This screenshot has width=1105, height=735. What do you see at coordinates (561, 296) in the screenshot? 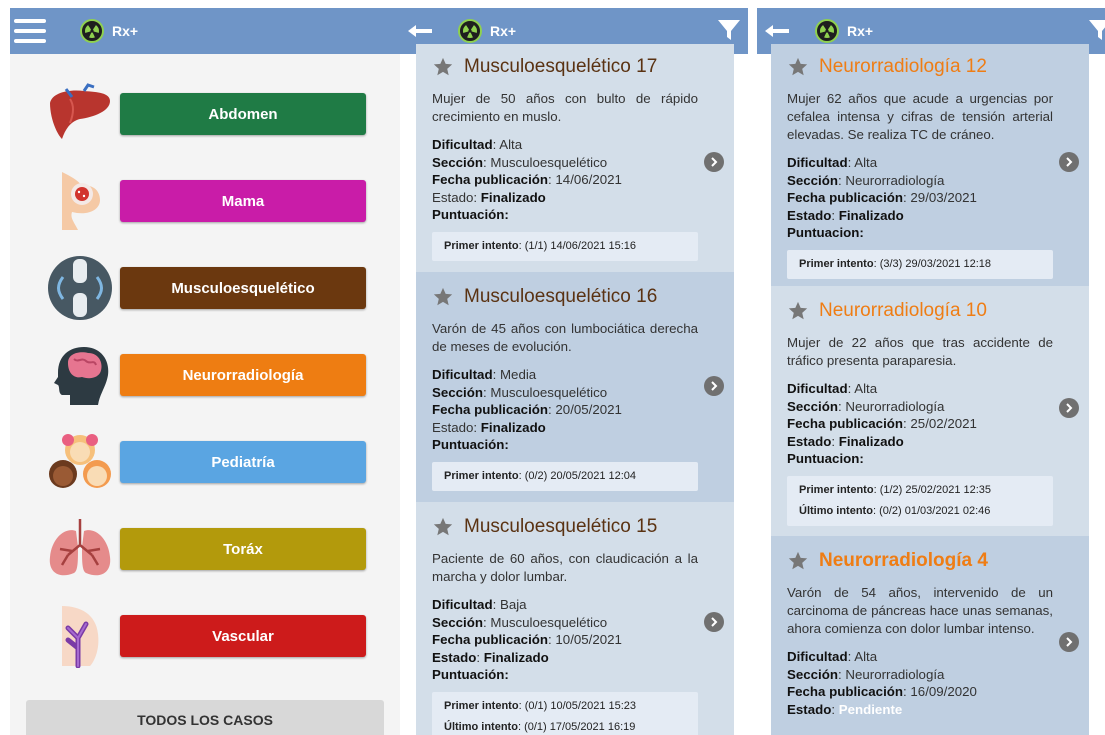
I see `case-title-text: Musculoesquelético 16` at bounding box center [561, 296].